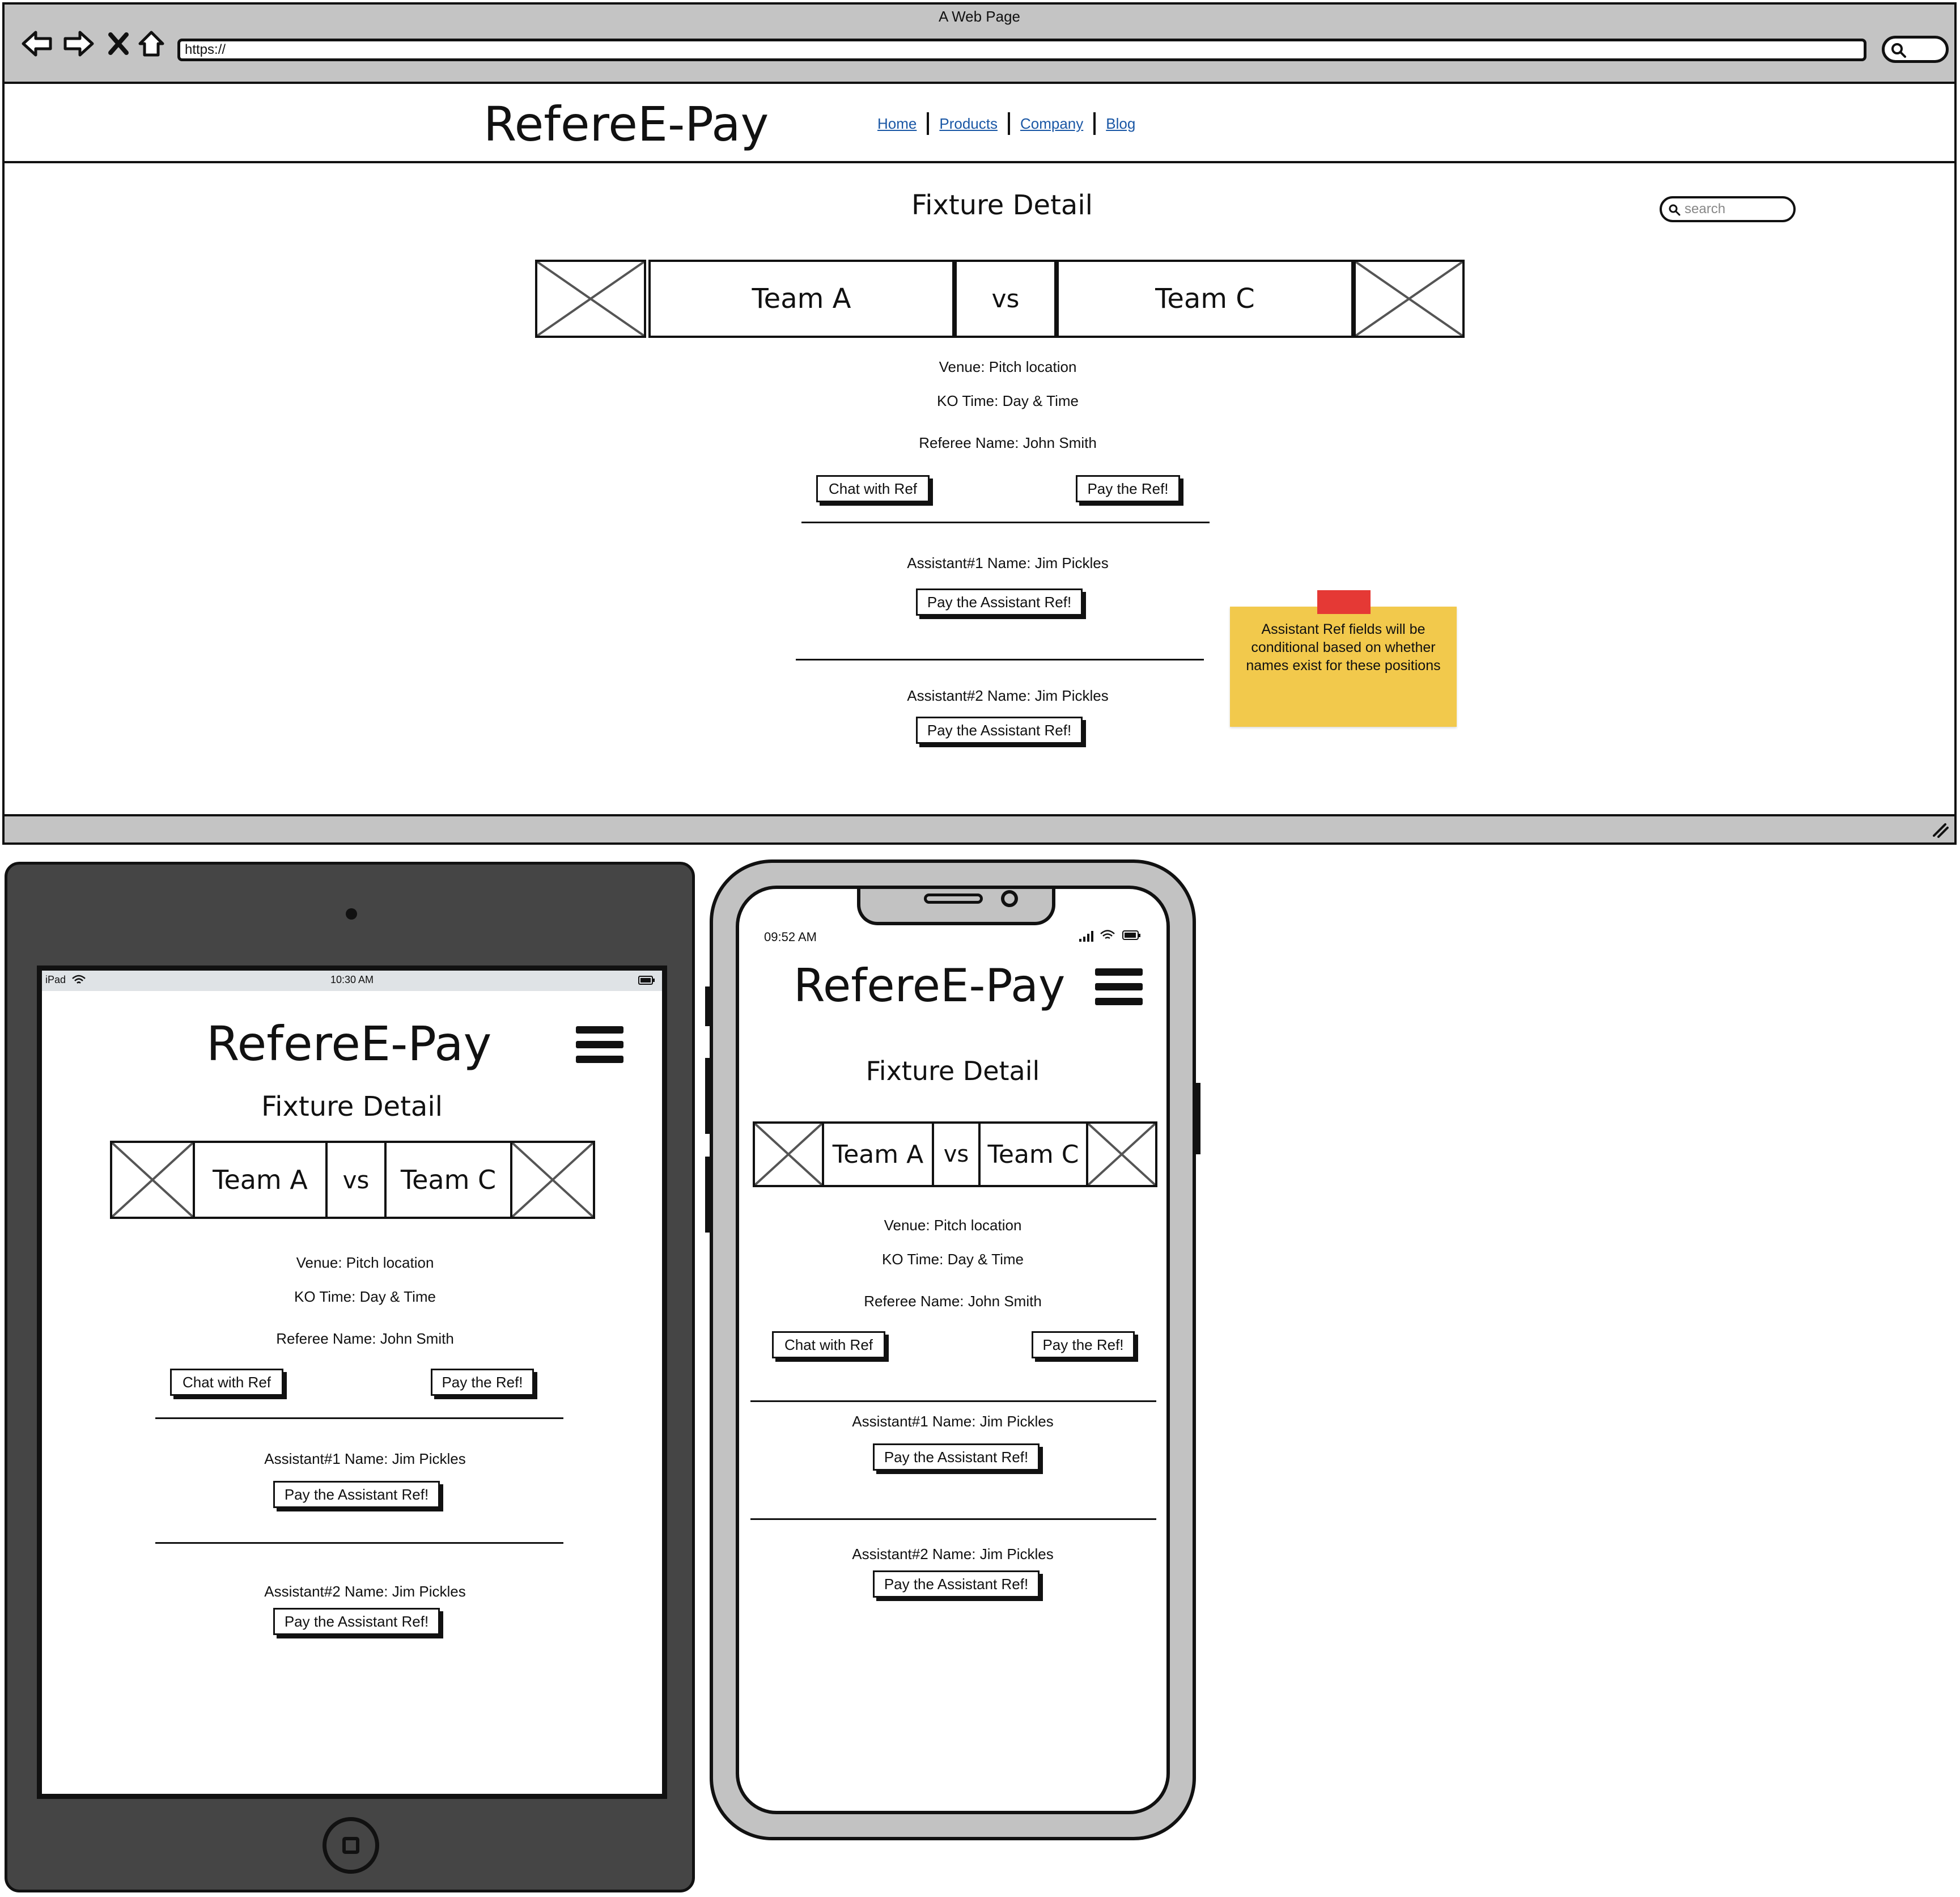  I want to click on search-input: search, so click(1728, 209).